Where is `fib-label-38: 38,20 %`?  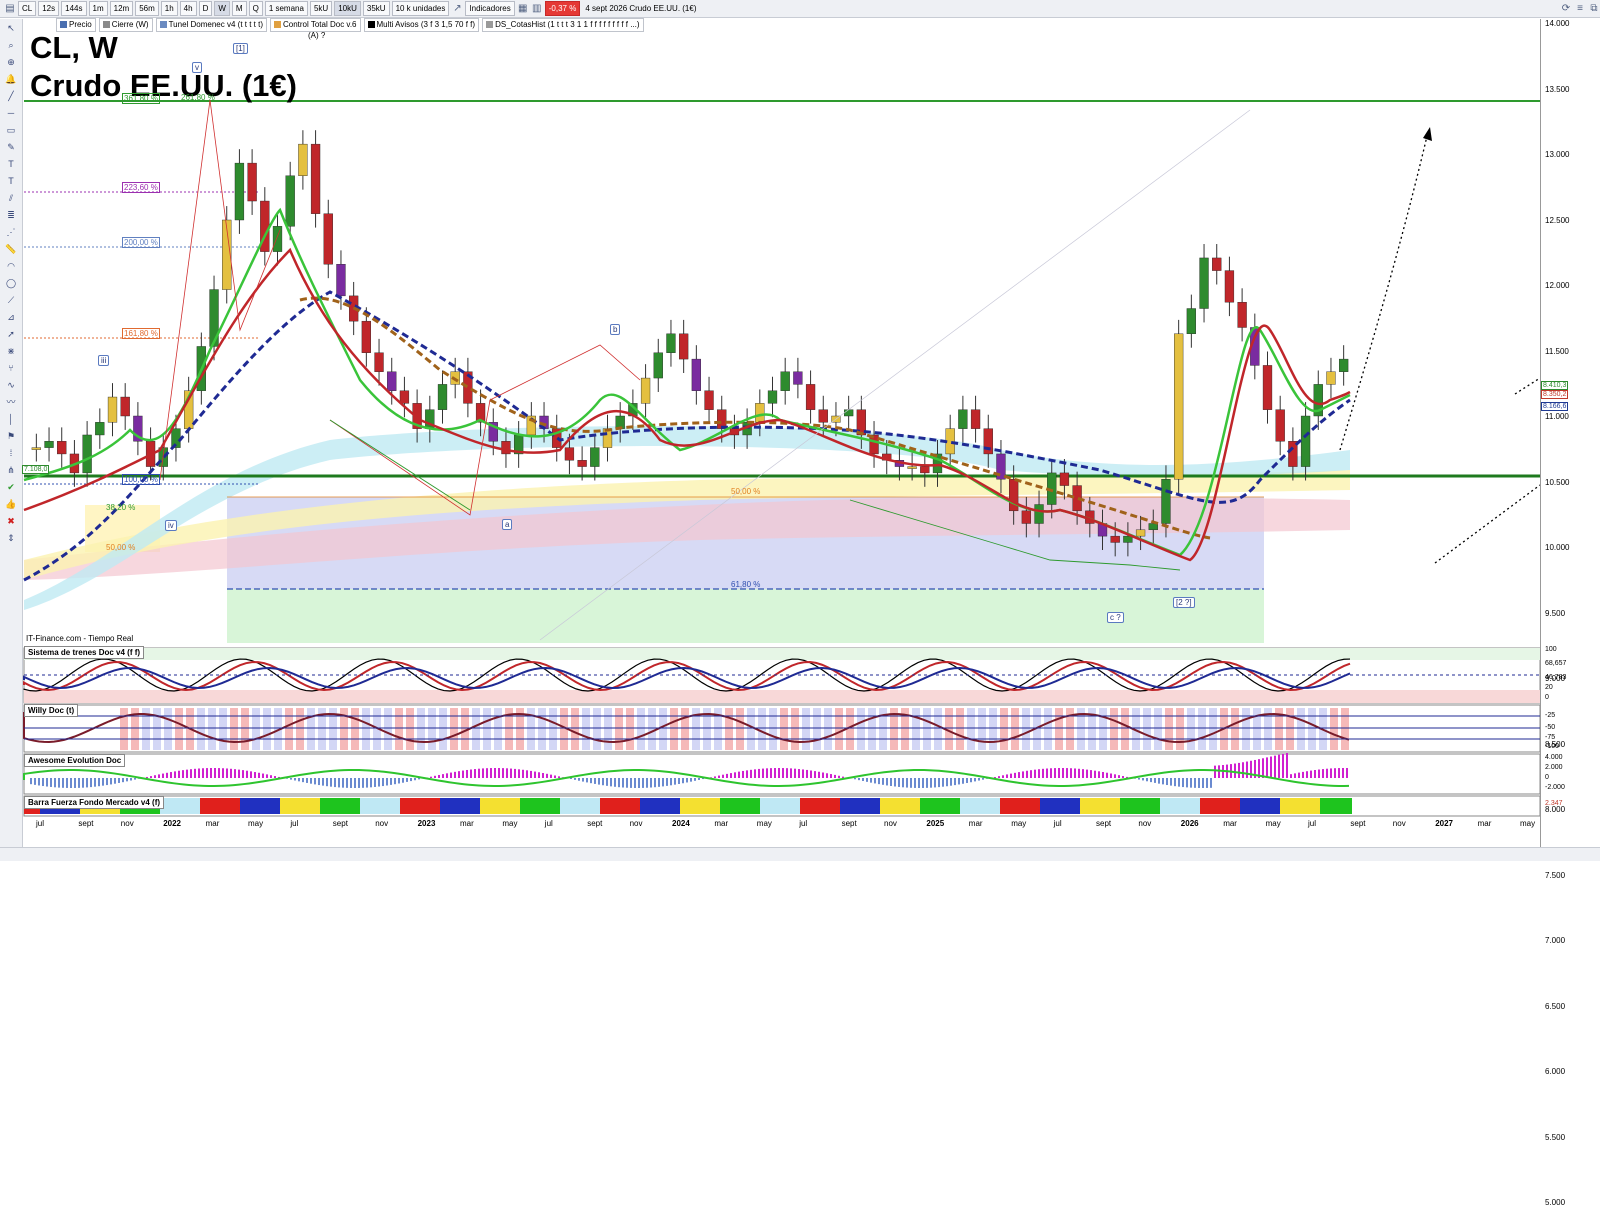 fib-label-38: 38,20 % is located at coordinates (120, 507).